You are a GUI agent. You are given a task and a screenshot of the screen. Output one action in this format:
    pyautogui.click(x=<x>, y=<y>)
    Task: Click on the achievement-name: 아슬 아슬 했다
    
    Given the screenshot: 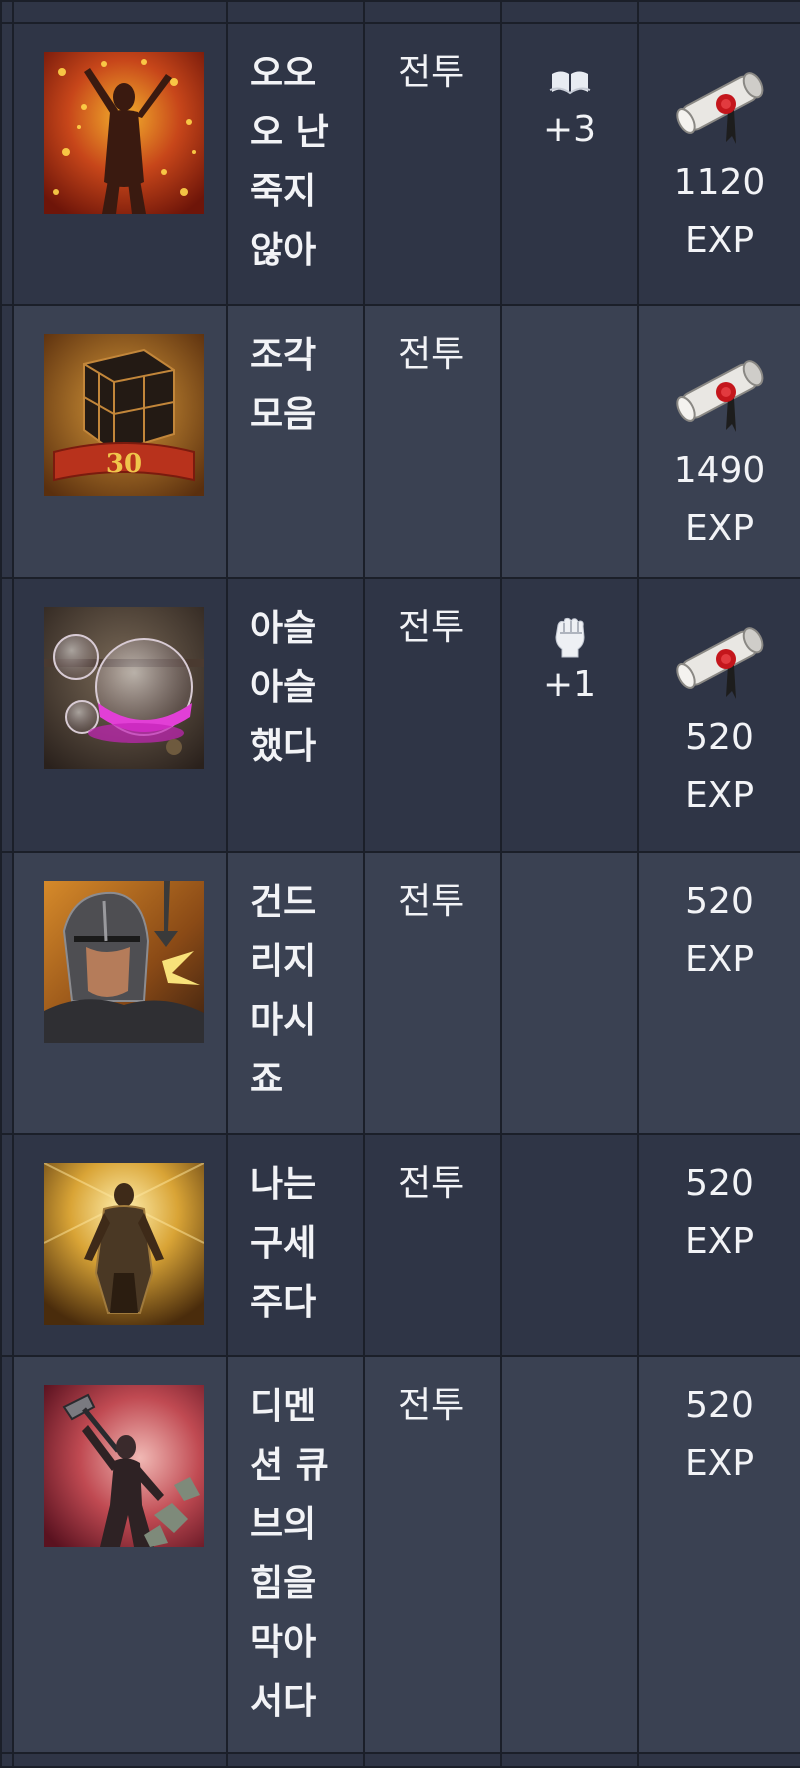 What is the action you would take?
    pyautogui.click(x=283, y=687)
    